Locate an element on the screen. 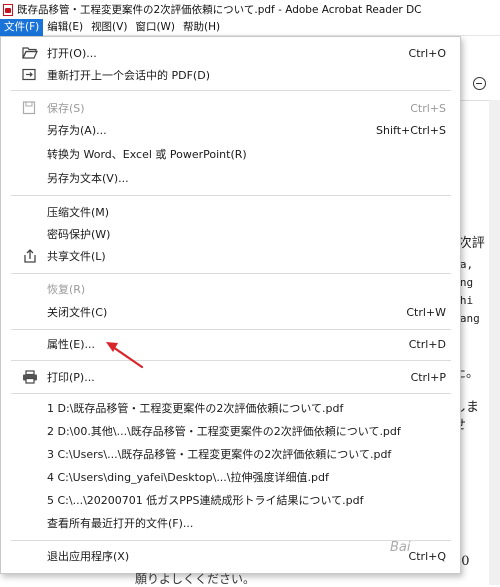 The image size is (500, 587). menu-item-shortcut: Ctrl+P is located at coordinates (428, 377).